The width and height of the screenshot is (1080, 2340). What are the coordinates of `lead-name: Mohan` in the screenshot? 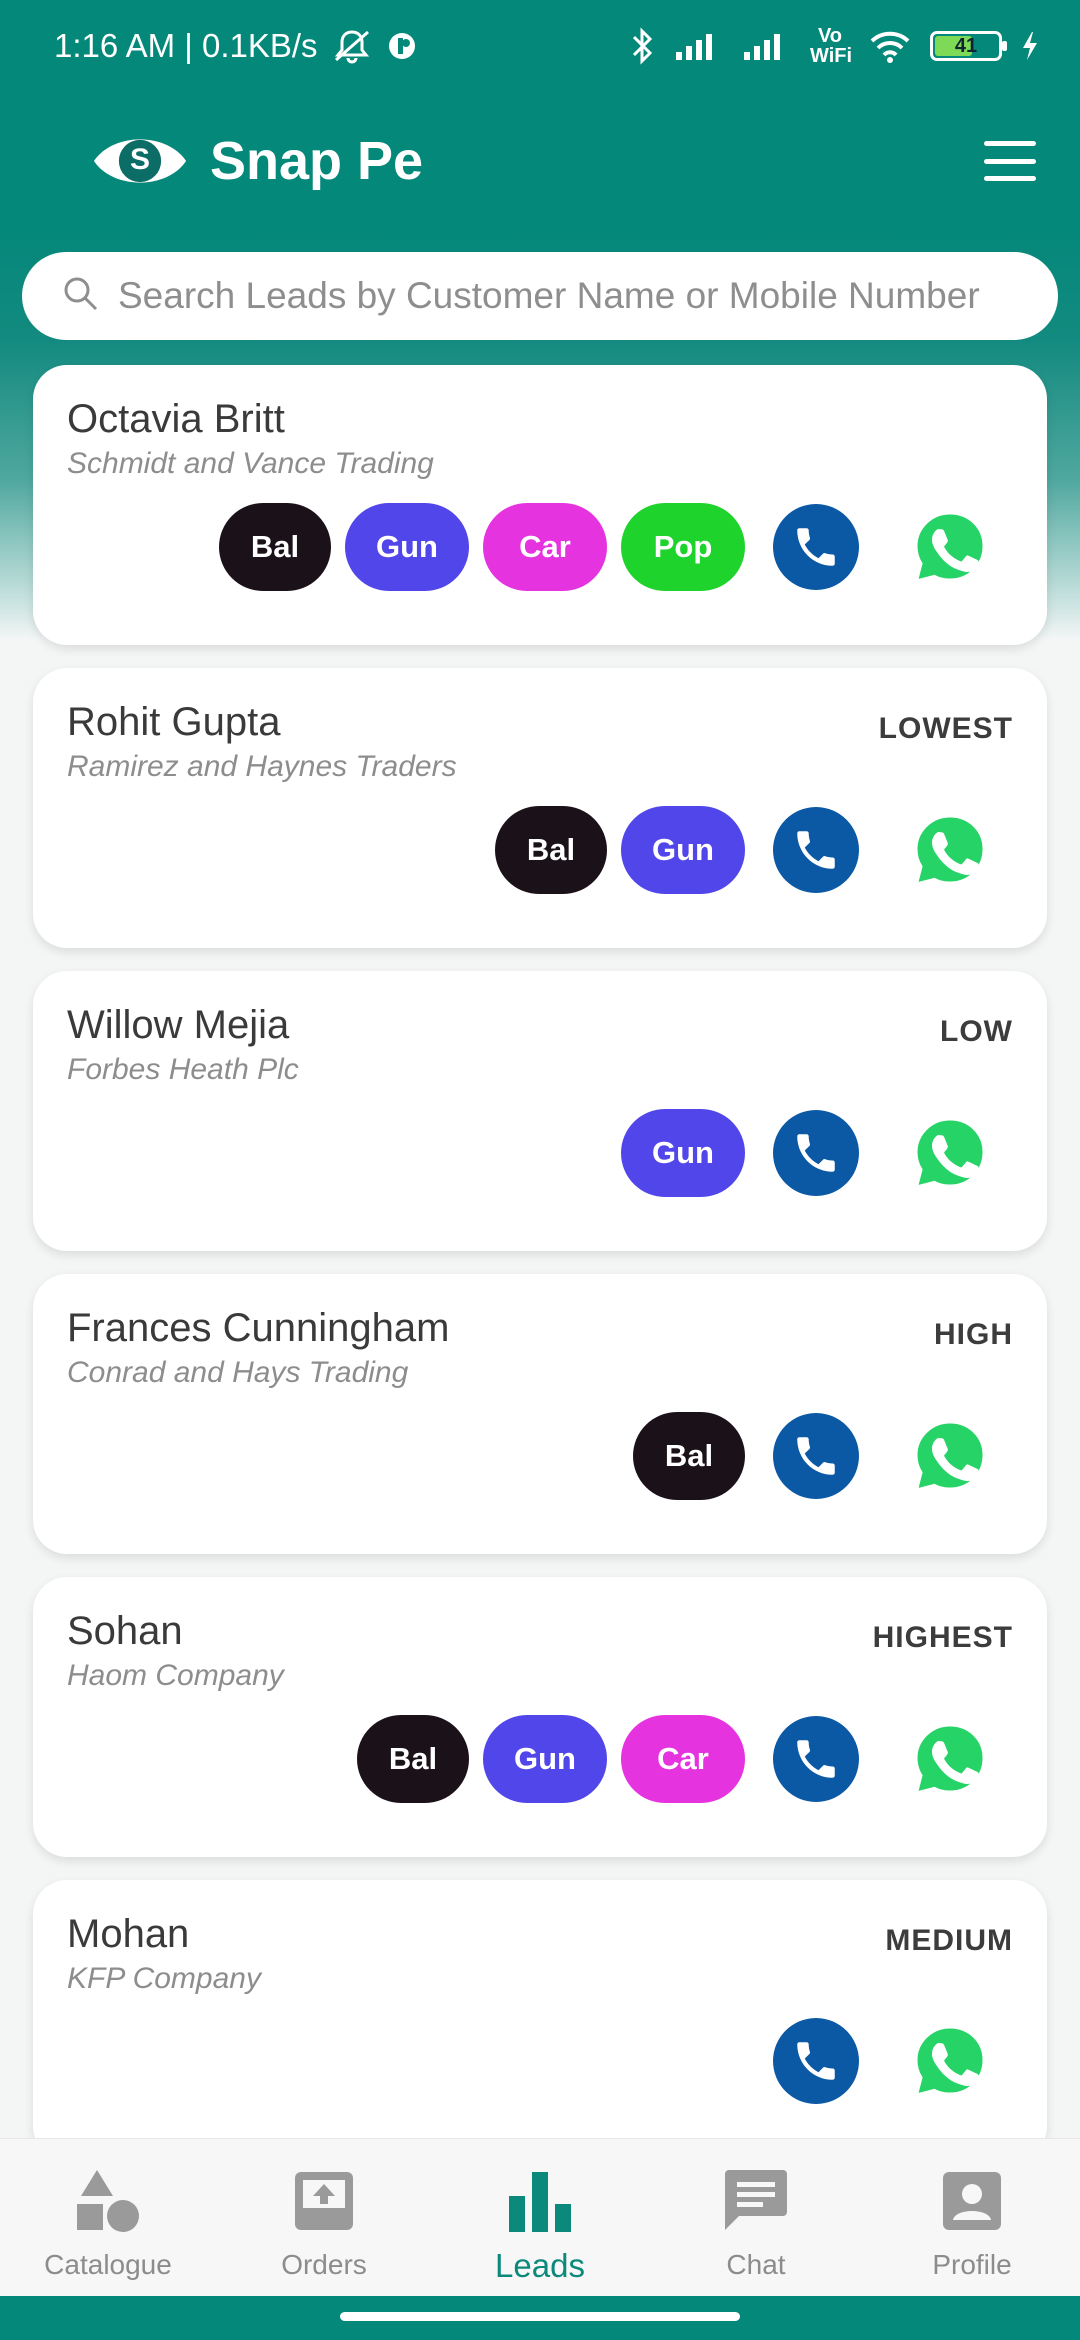 It's located at (128, 1934).